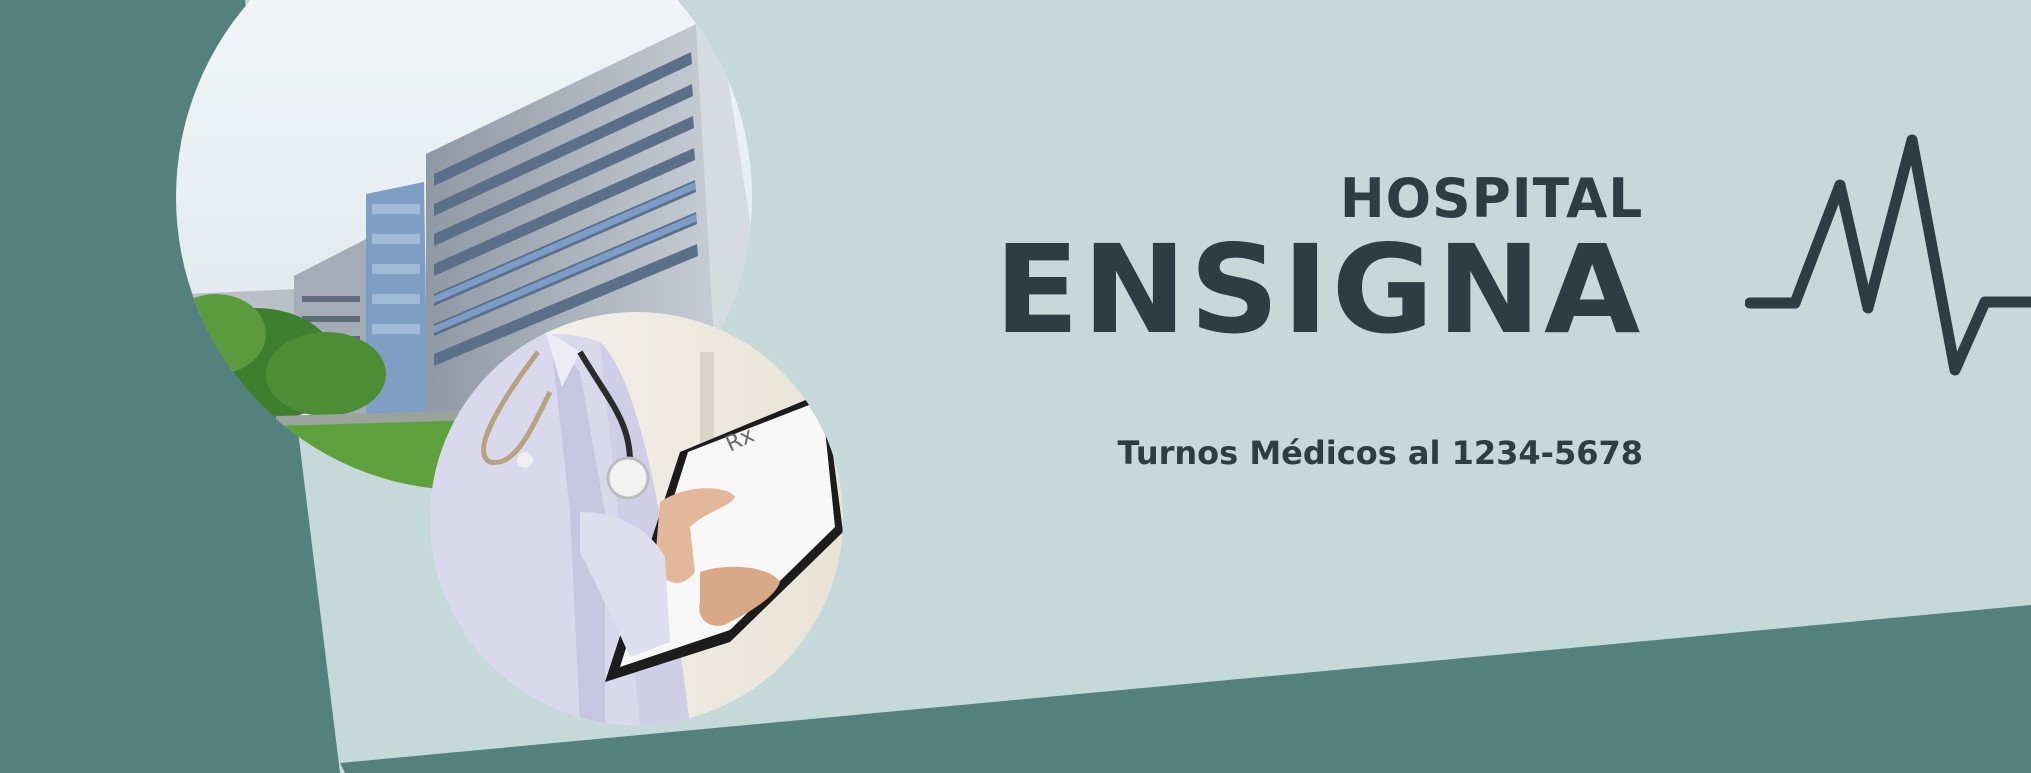 This screenshot has height=773, width=2031. I want to click on appointments-phone: Turnos Médicos al 1234-5678, so click(1380, 453).